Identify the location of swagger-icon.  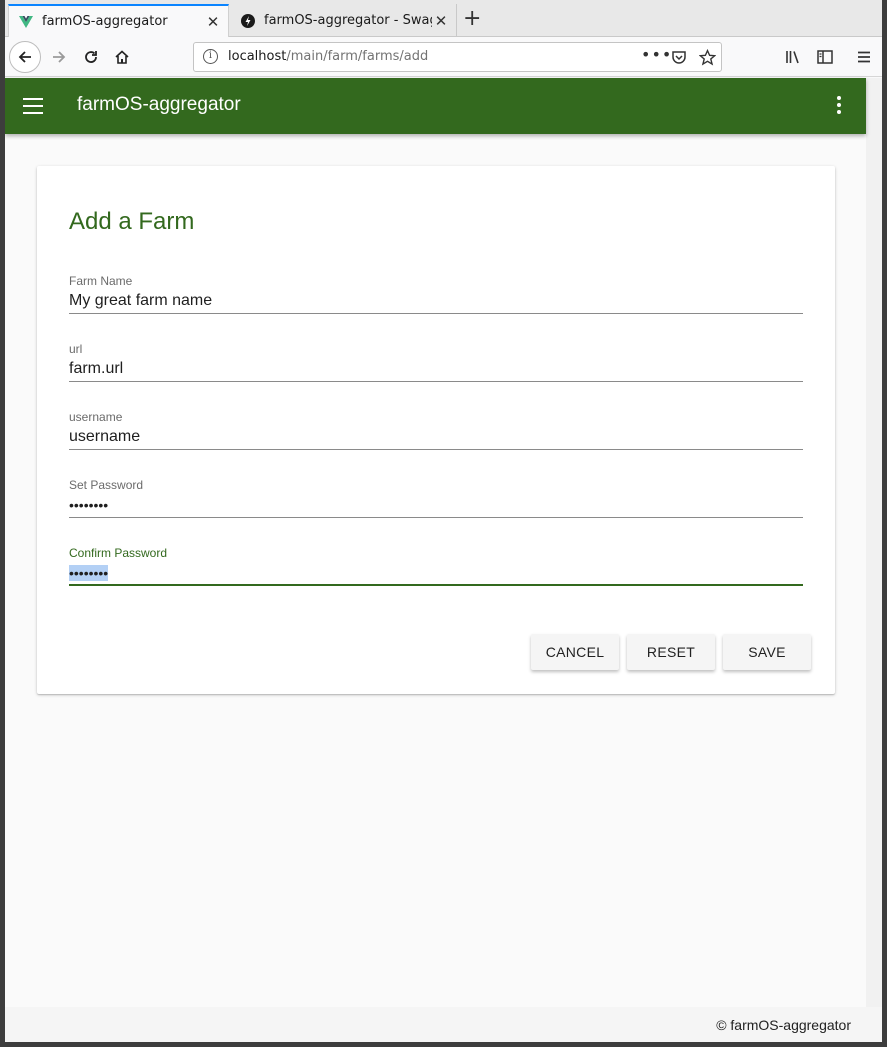
(248, 20).